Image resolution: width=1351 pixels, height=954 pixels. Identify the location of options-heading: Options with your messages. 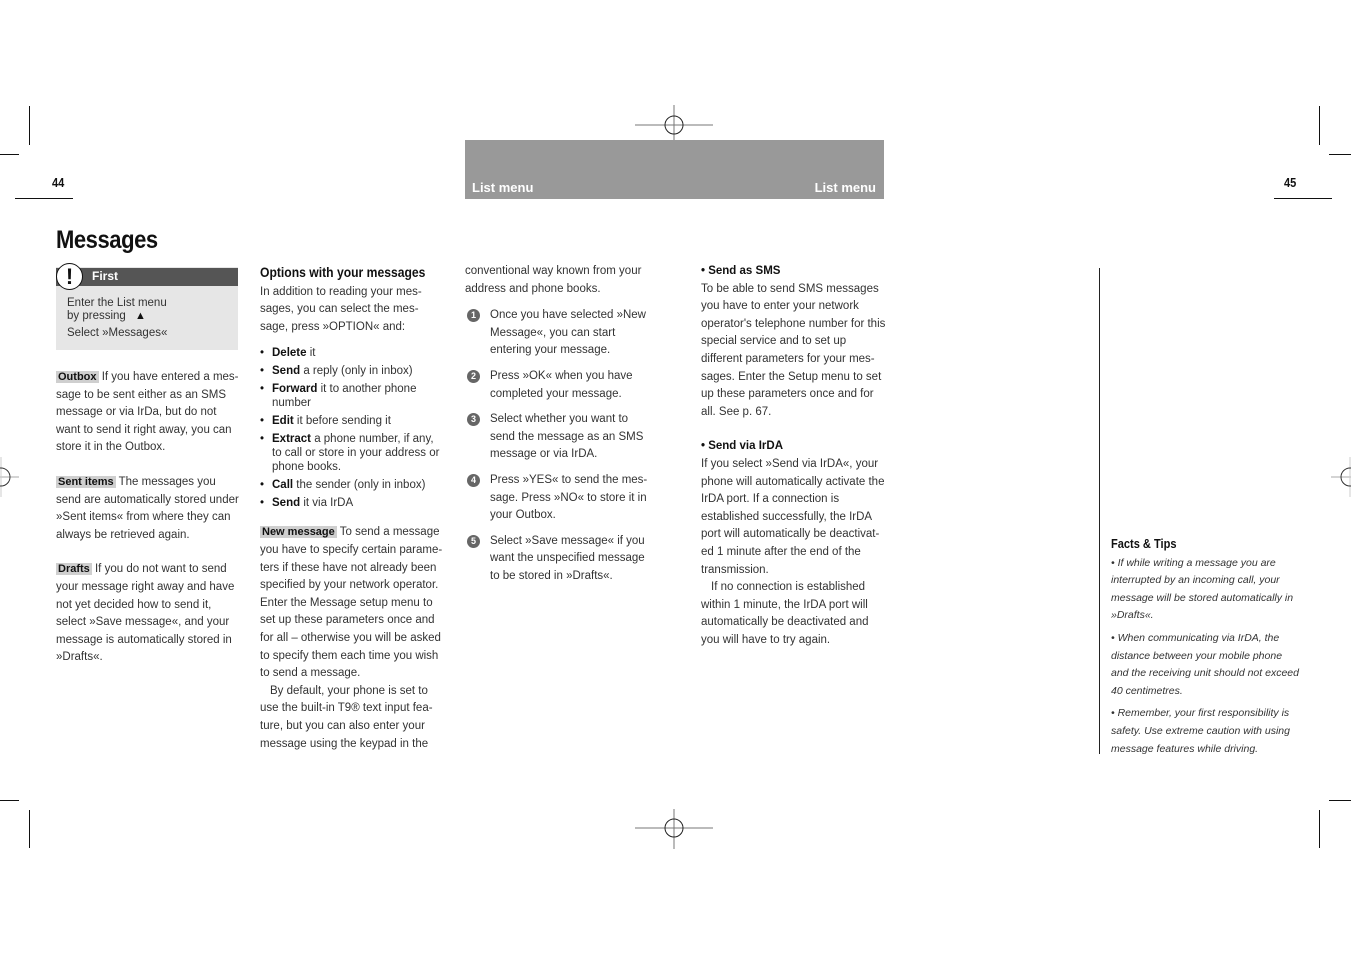
(343, 272).